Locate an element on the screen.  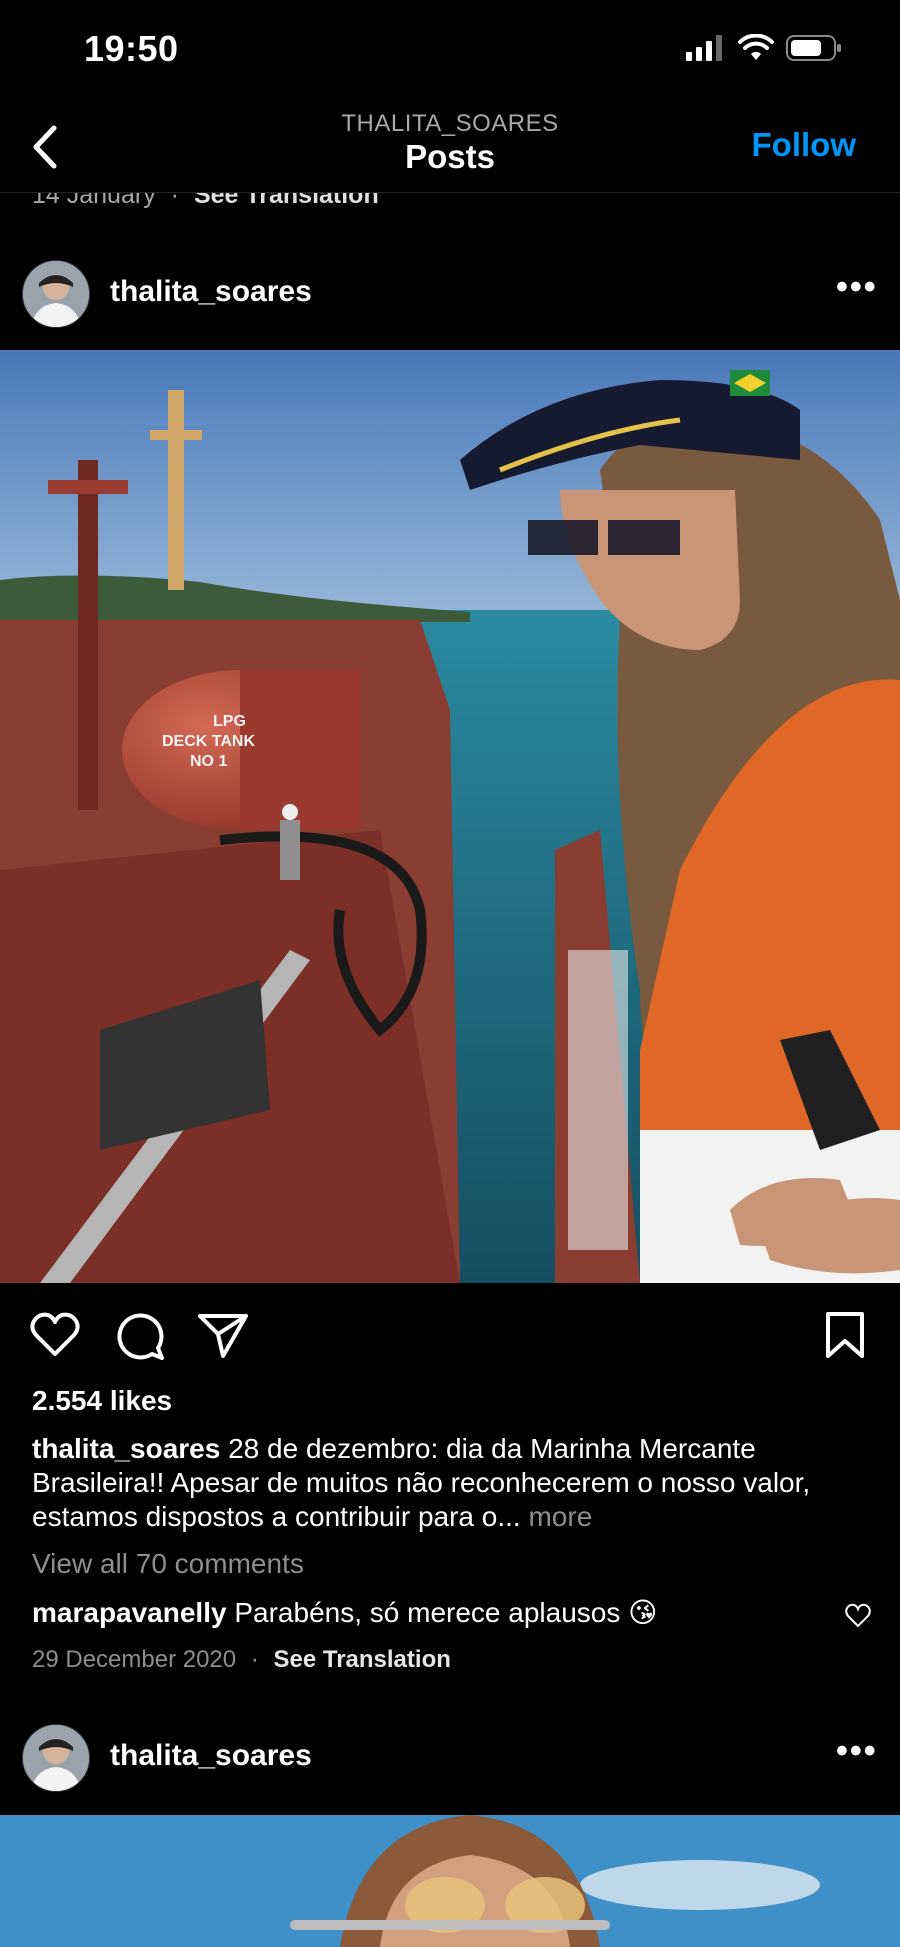
cellular-signal-icon is located at coordinates (704, 48).